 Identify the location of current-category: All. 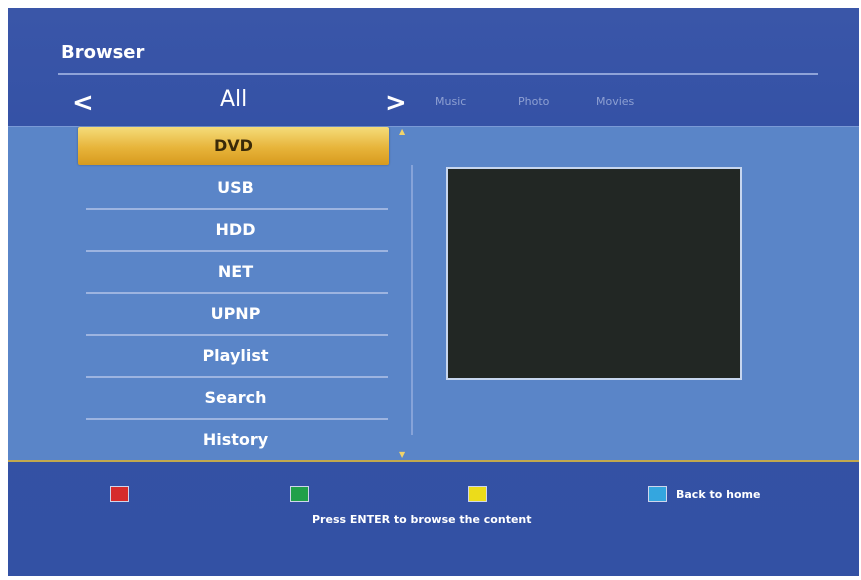
(234, 99).